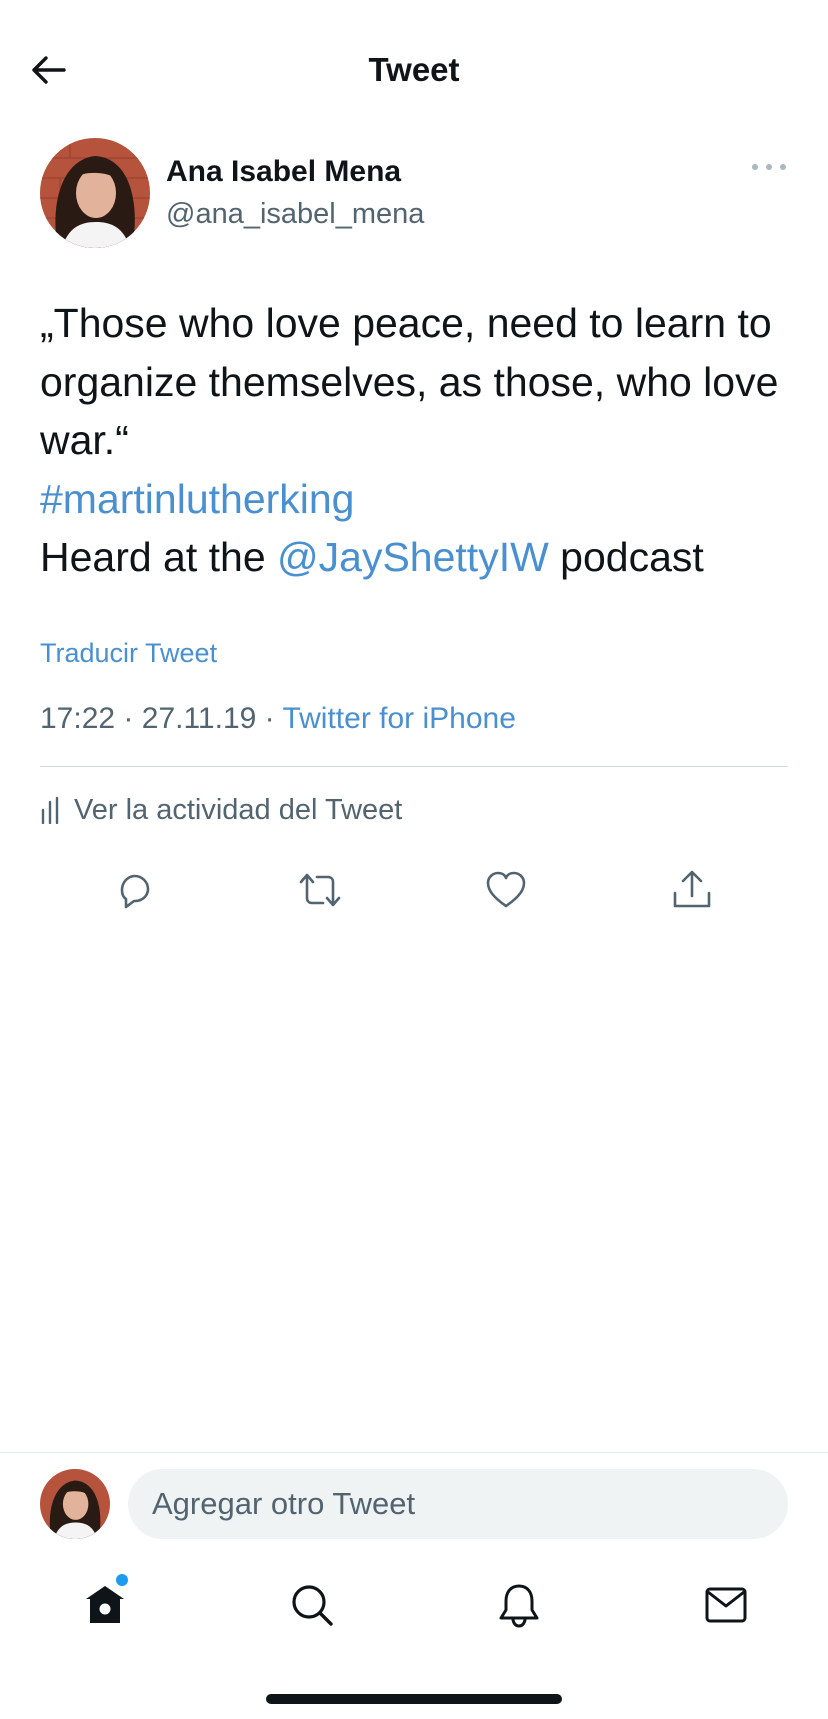 This screenshot has width=828, height=1719. Describe the element at coordinates (769, 167) in the screenshot. I see `more-options-button` at that location.